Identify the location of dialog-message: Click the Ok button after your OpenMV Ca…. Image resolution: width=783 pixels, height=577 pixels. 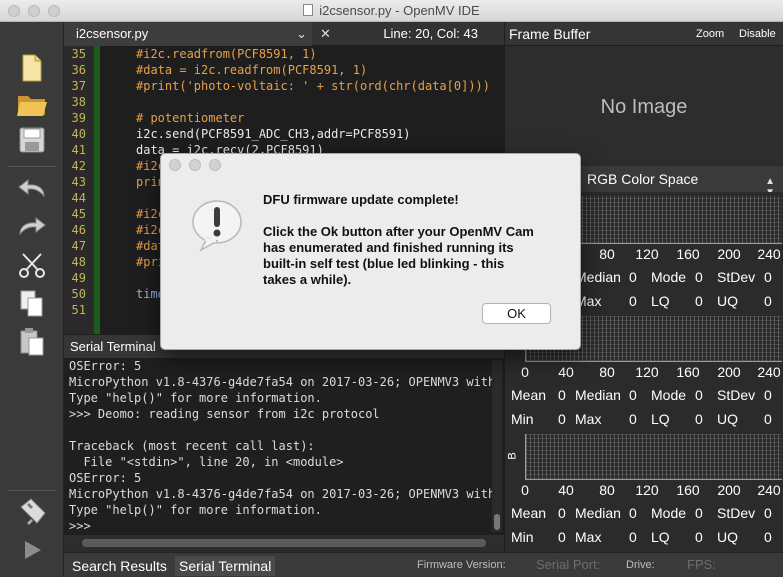
(398, 255).